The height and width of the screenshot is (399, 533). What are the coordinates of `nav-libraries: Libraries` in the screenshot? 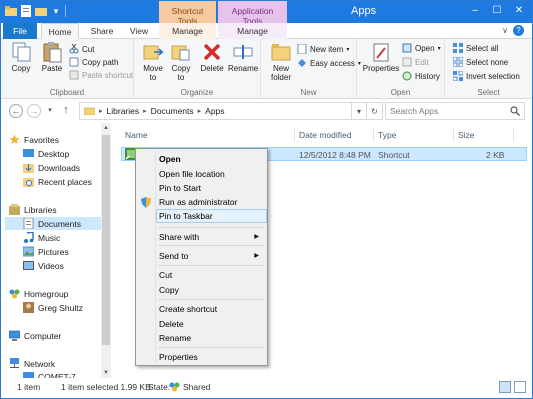 It's located at (33, 209).